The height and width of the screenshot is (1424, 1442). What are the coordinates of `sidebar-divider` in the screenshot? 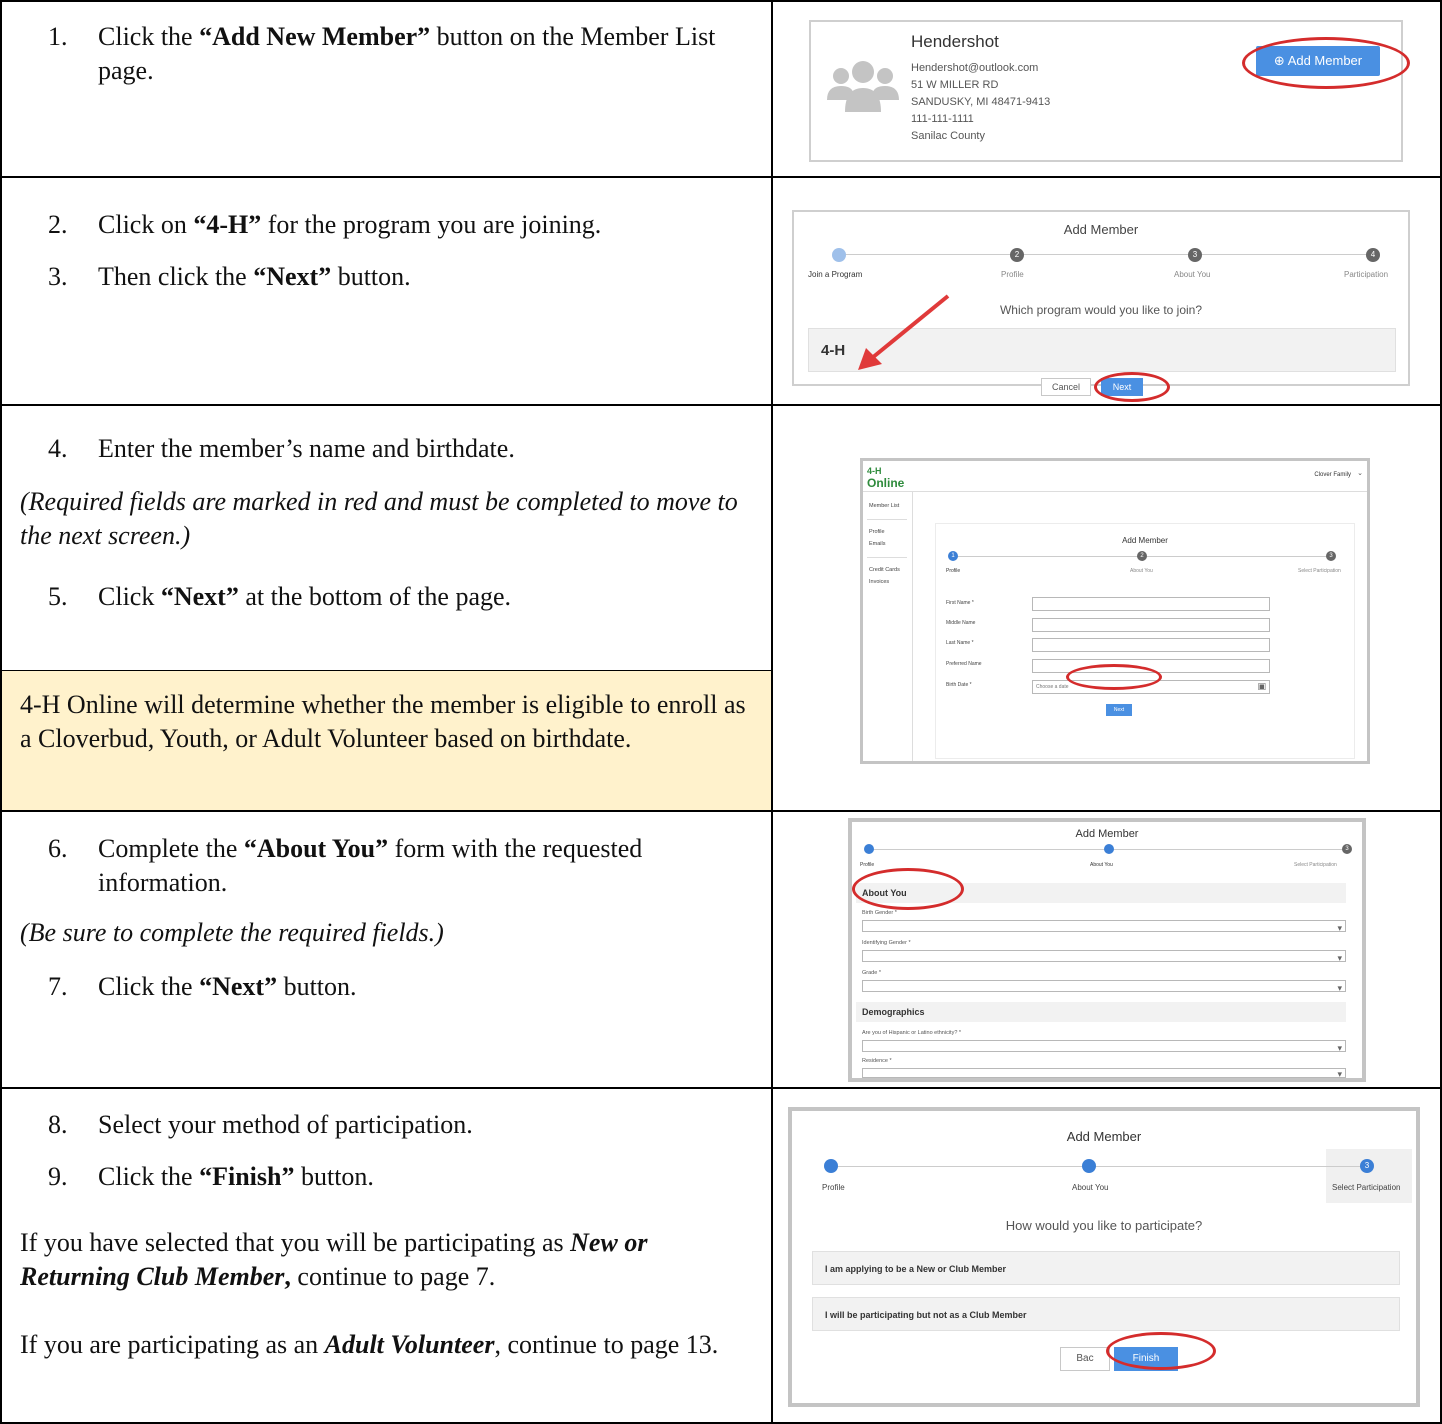 It's located at (887, 557).